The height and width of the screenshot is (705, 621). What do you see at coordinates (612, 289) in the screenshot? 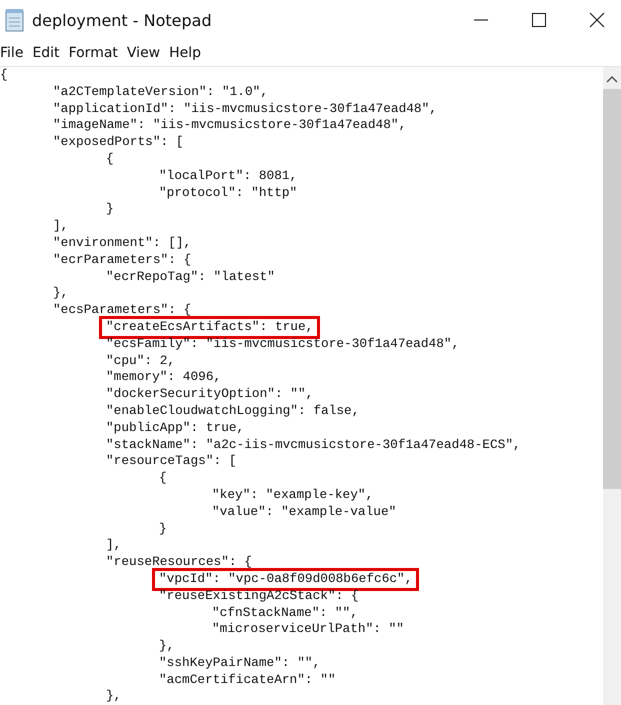
I see `scrollbar-thumb` at bounding box center [612, 289].